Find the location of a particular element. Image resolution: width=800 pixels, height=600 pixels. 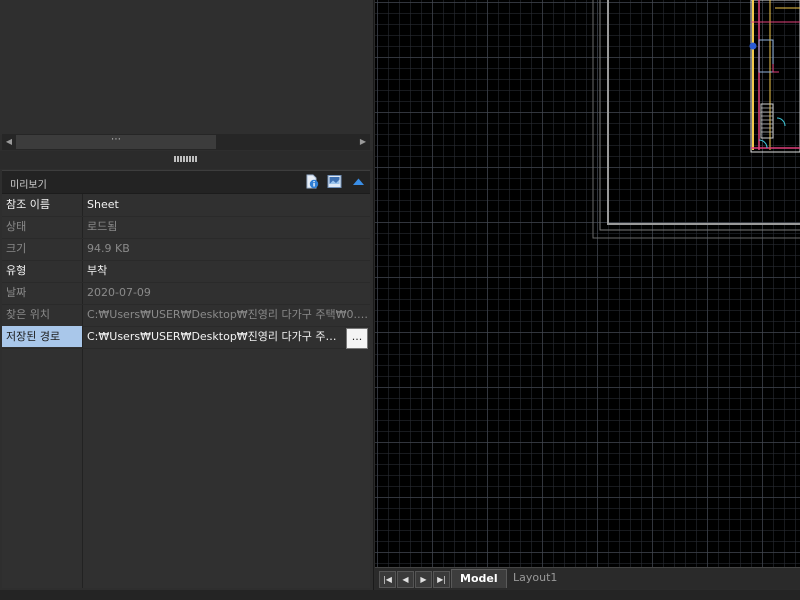

horizontal-scrollbar: ◀ ⋯ ▶ is located at coordinates (186, 142).